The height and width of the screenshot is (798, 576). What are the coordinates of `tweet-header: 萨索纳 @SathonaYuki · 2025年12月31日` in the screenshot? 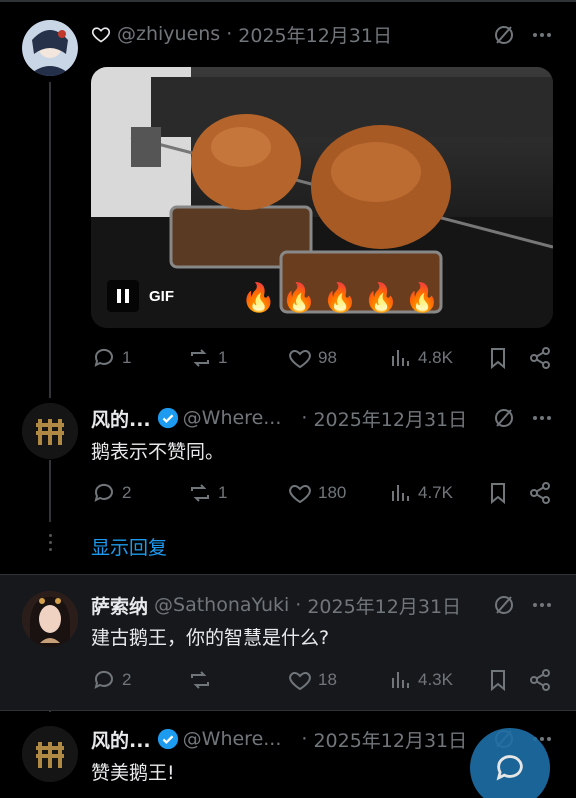 It's located at (276, 605).